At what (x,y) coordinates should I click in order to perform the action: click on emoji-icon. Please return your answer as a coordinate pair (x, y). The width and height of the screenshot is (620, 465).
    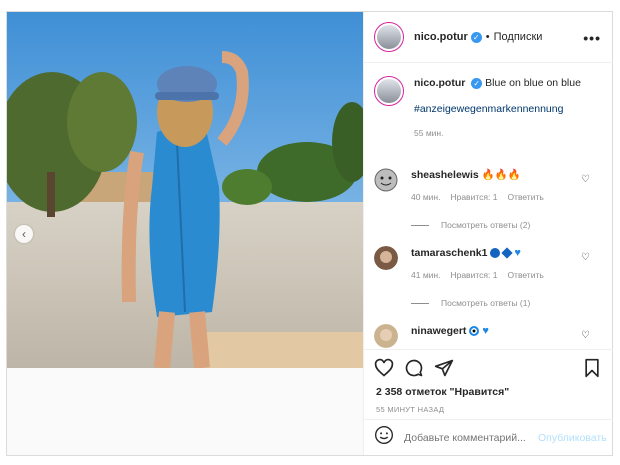
    Looking at the image, I should click on (384, 437).